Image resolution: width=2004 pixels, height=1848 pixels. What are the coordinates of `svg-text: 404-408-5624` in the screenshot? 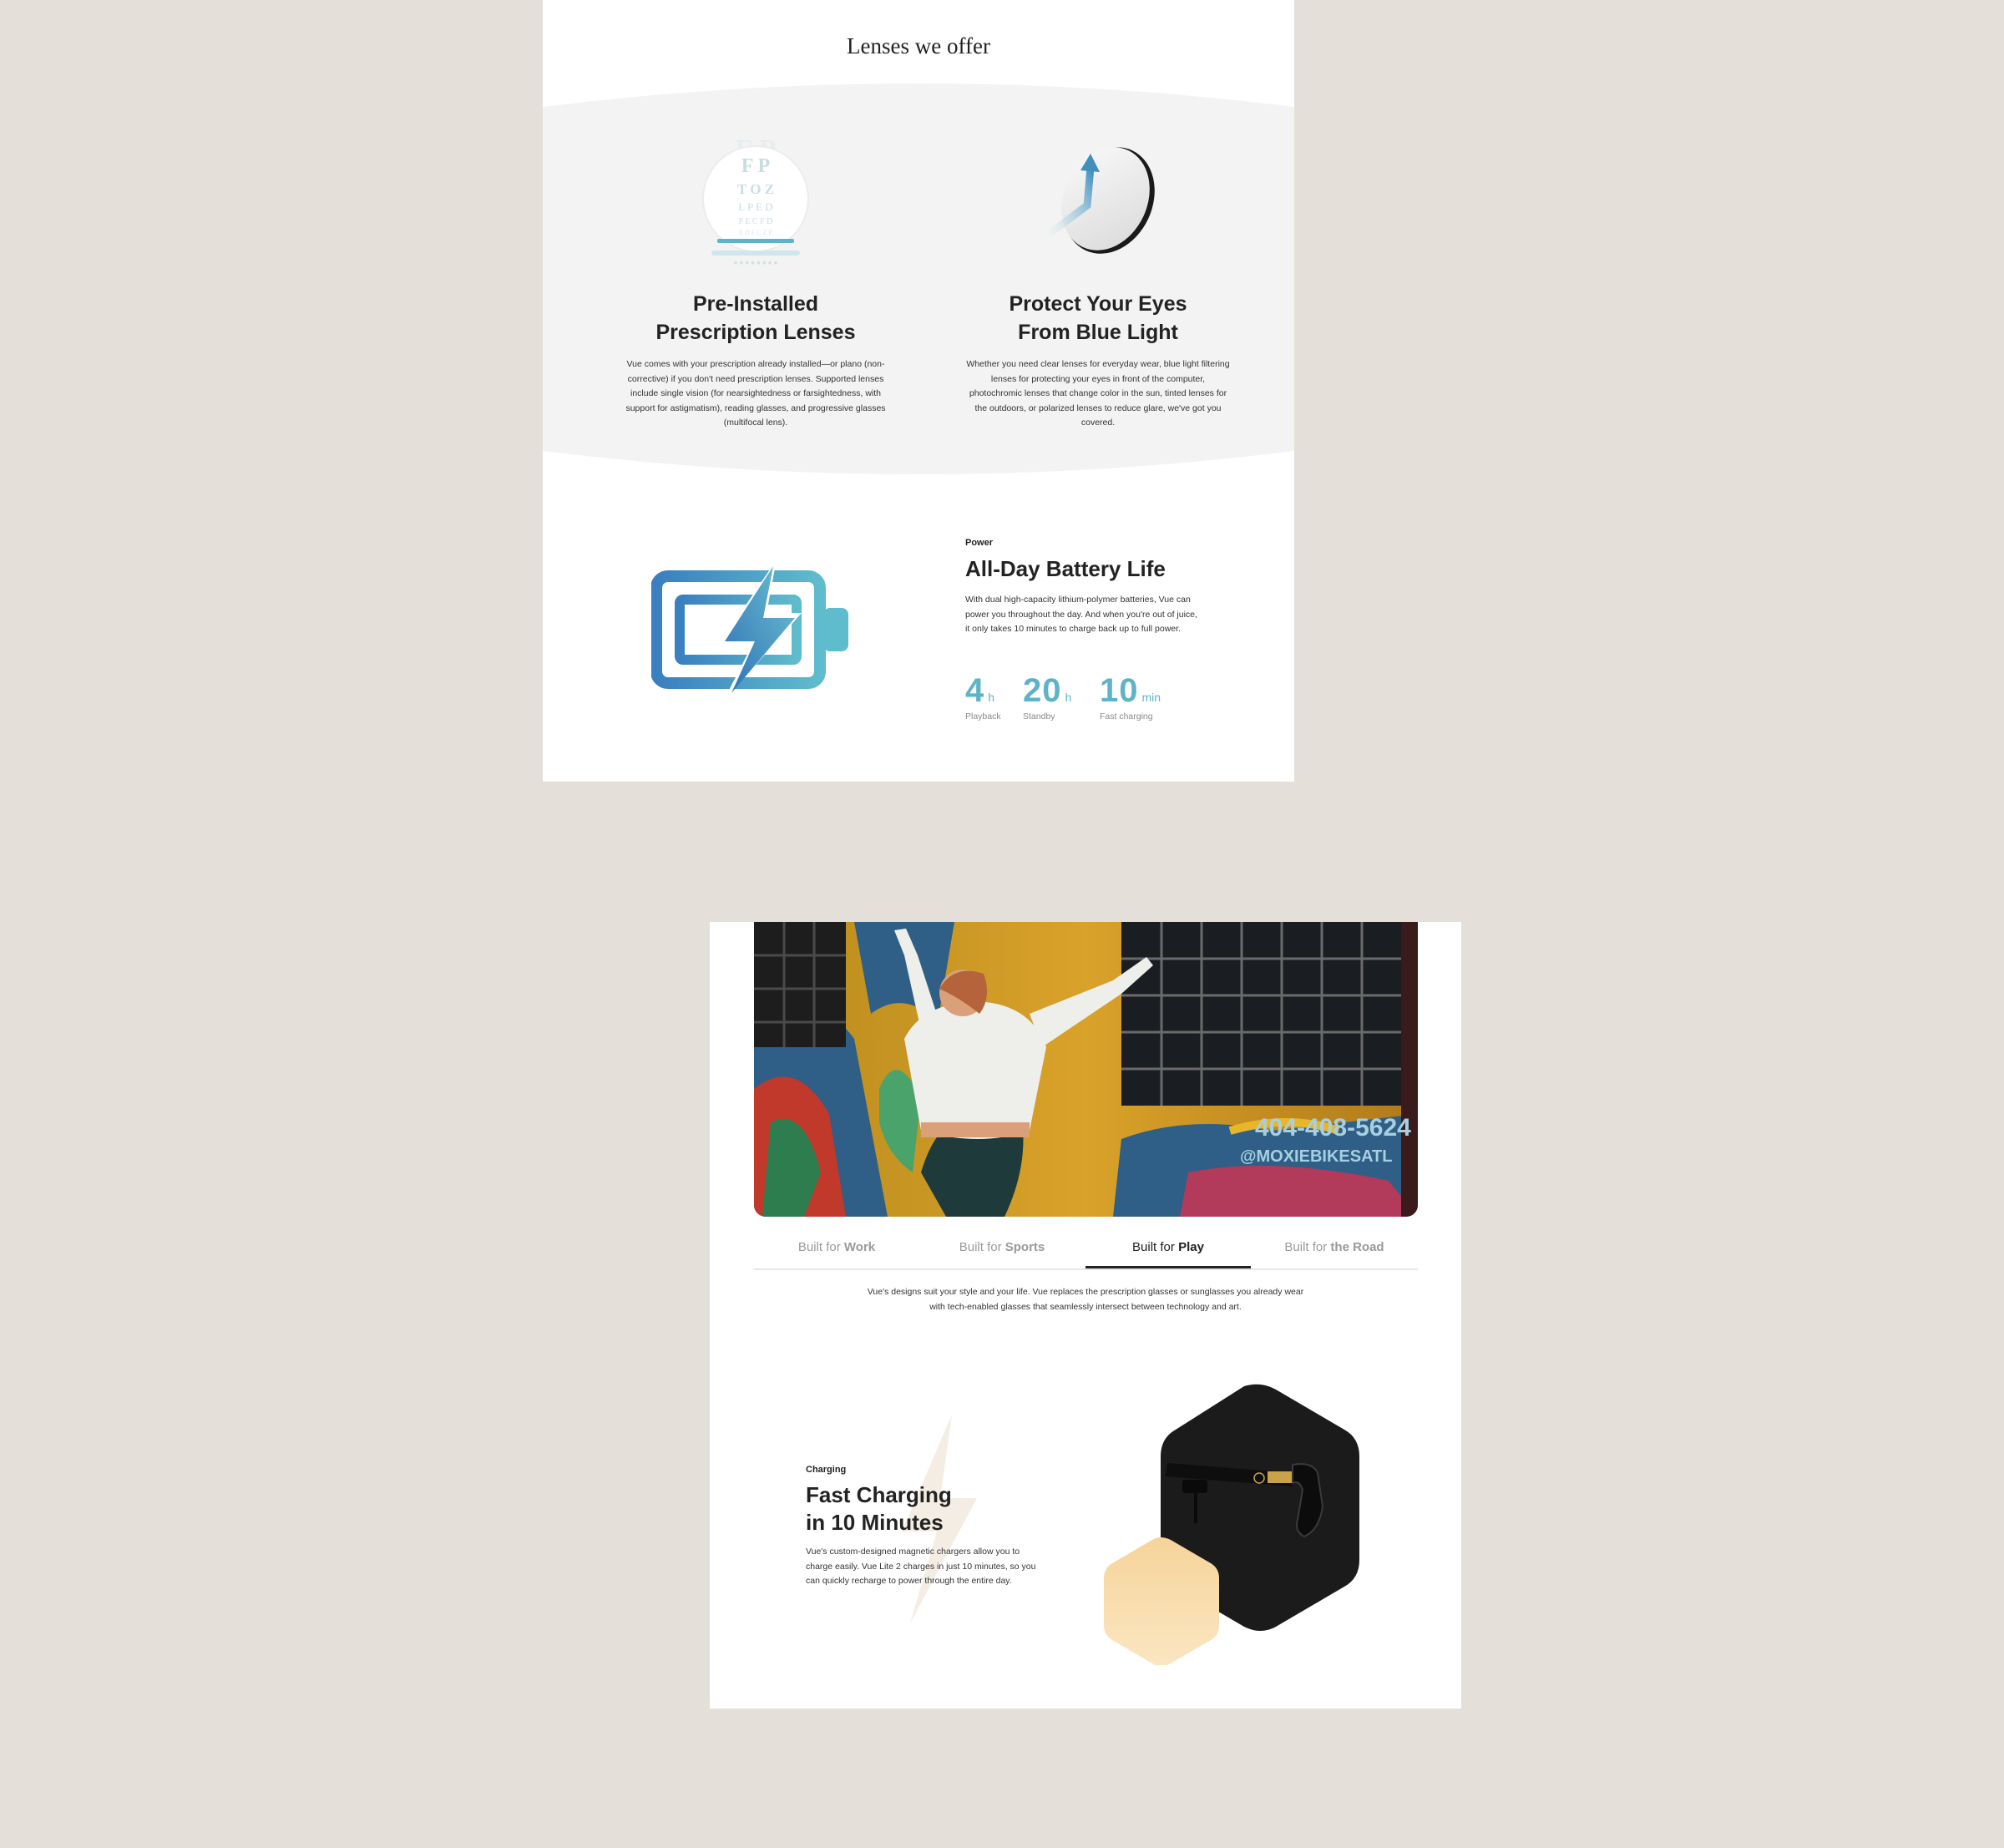 It's located at (1333, 1128).